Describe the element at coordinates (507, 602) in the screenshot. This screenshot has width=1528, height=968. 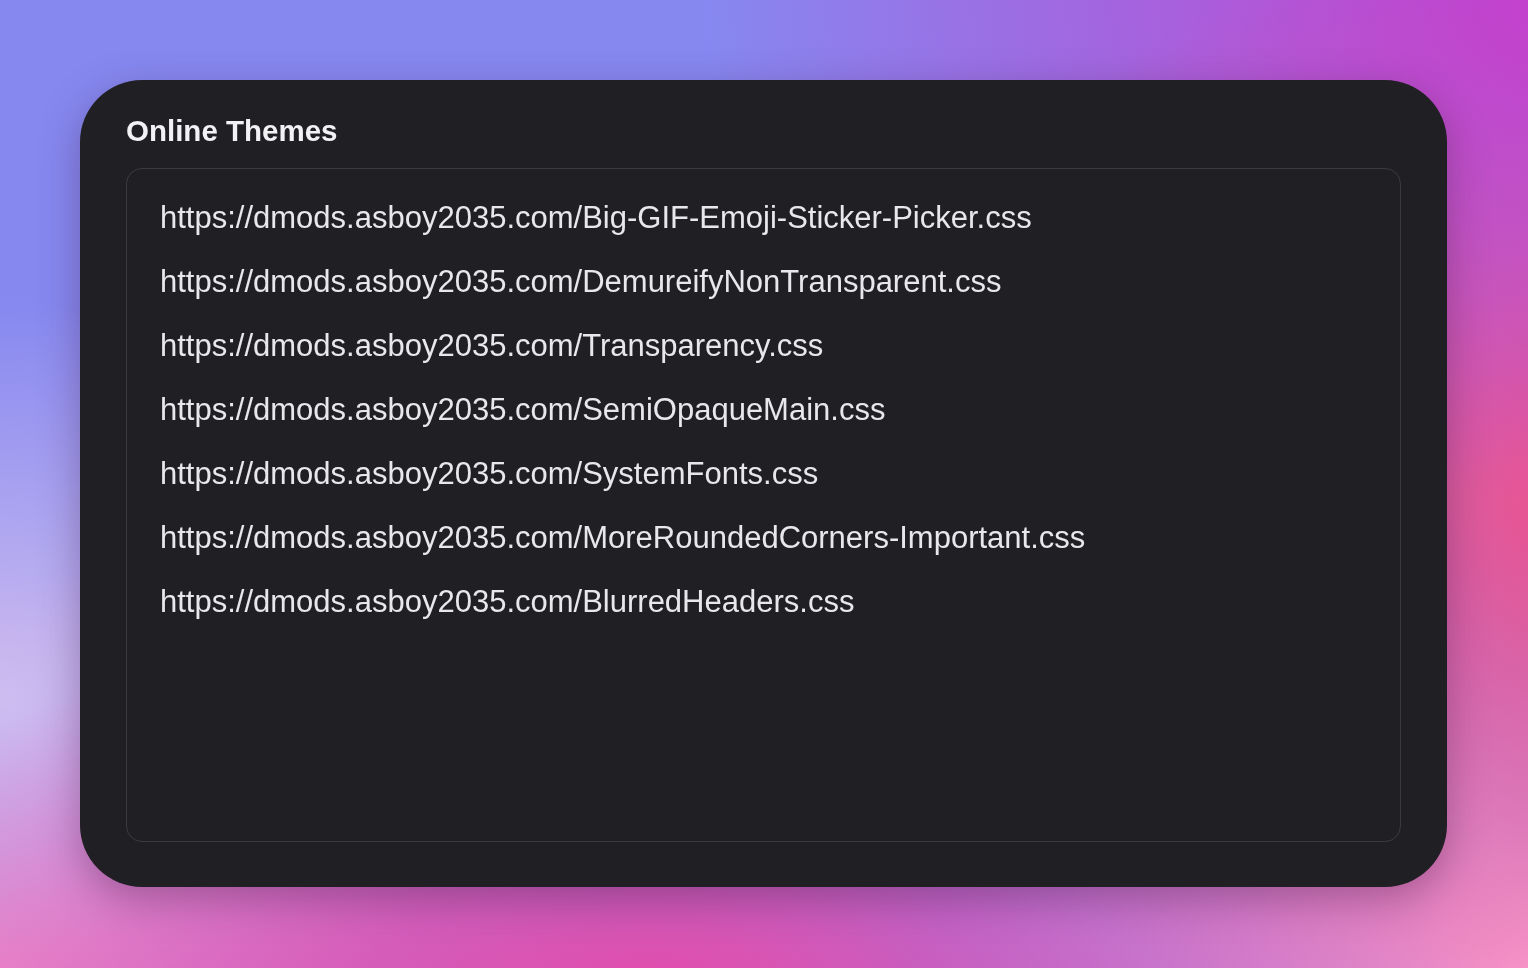
I see `url-line: https://dmods.asboy2035.com/BlurredHeaders.css` at that location.